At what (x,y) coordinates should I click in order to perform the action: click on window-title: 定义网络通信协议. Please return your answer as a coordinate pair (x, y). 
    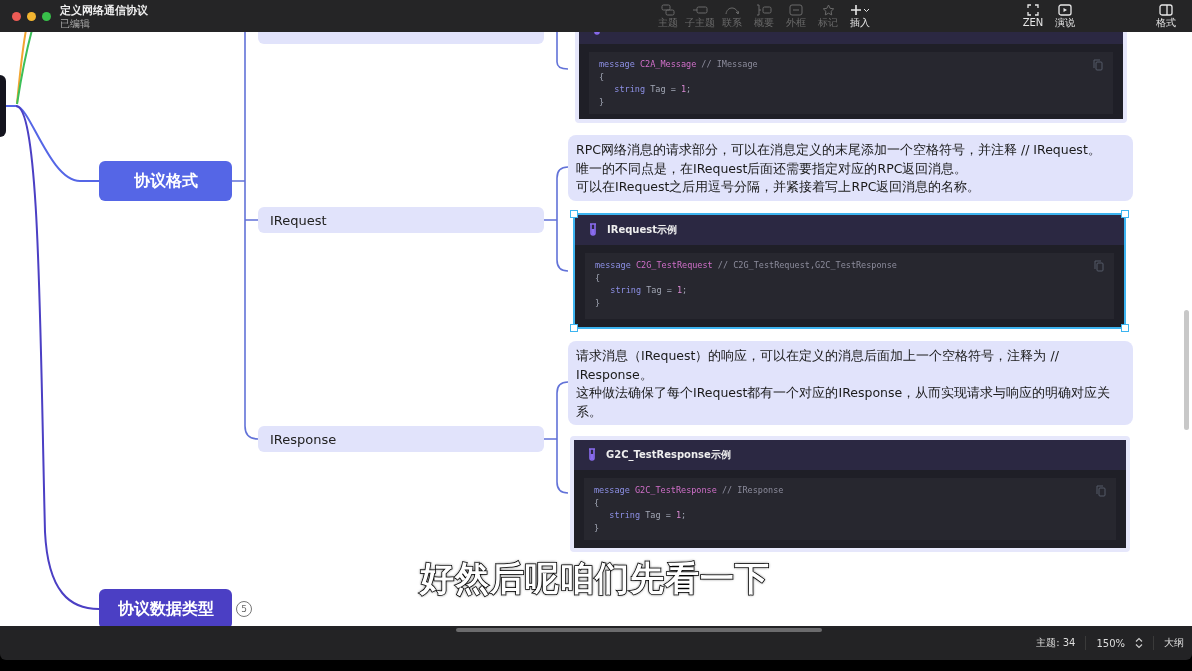
    Looking at the image, I should click on (104, 10).